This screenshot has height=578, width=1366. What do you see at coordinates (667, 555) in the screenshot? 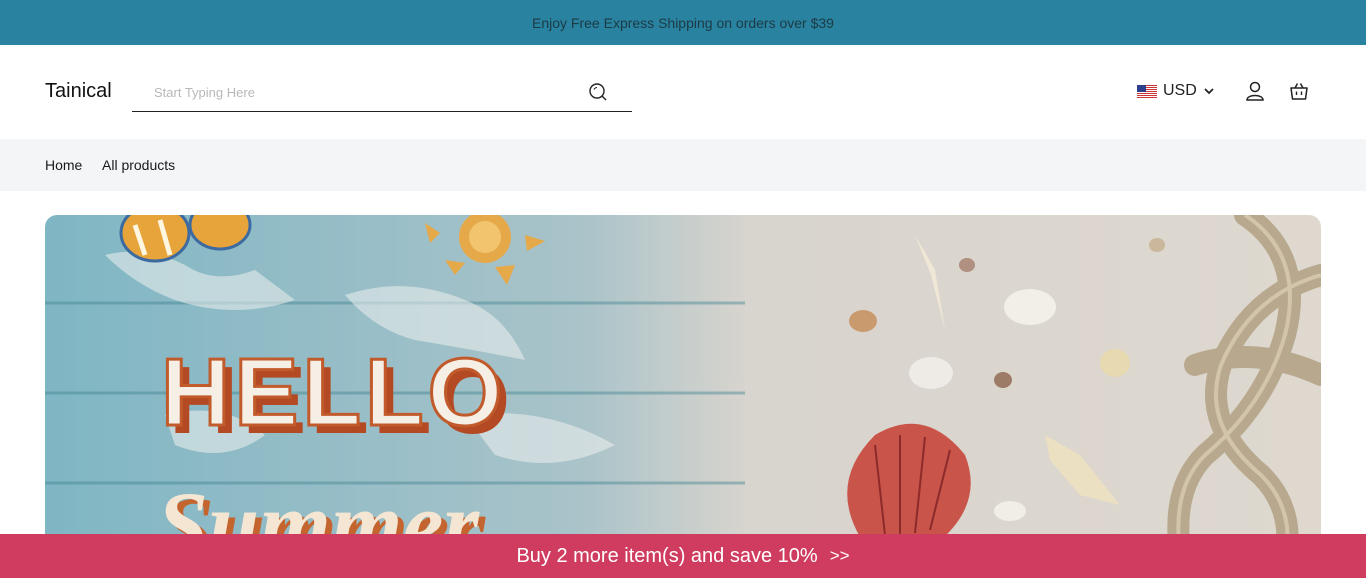
I see `promo-text: Buy 2 more item(s) and save 10%` at bounding box center [667, 555].